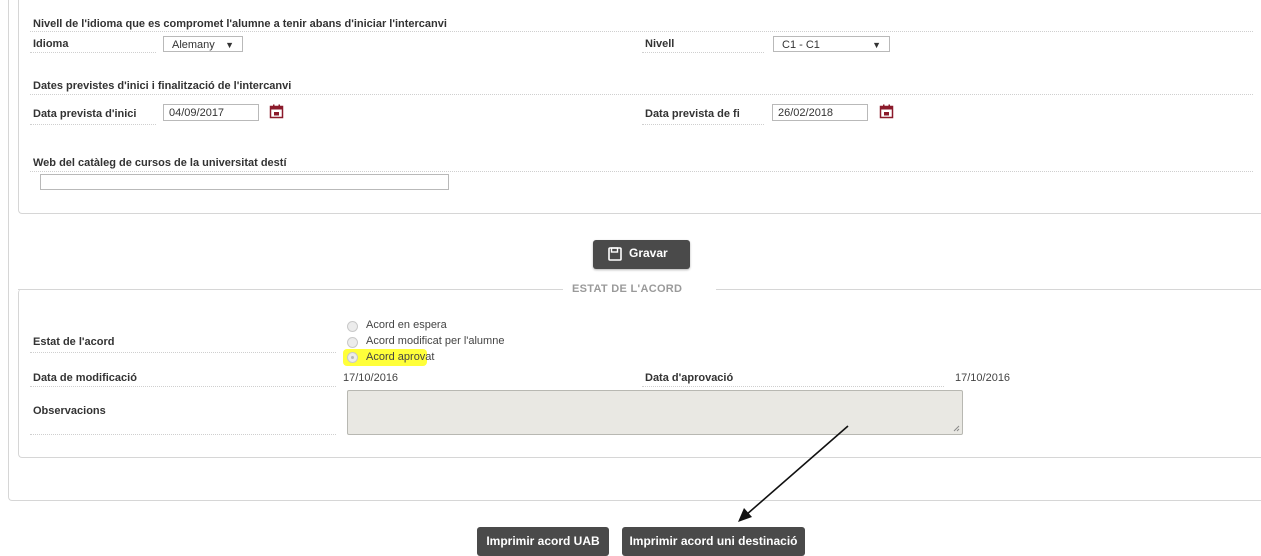 This screenshot has height=556, width=1261. What do you see at coordinates (793, 473) in the screenshot?
I see `annotation-arrow-icon` at bounding box center [793, 473].